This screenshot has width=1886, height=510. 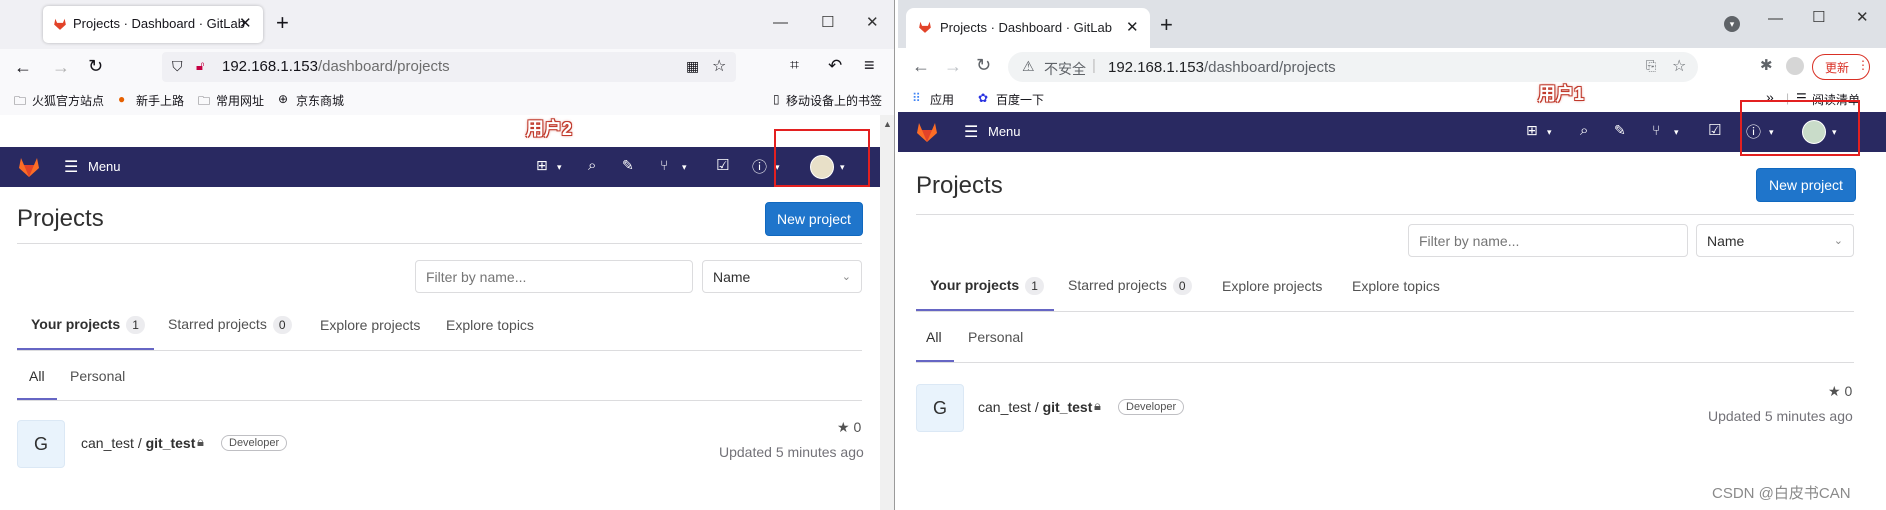 What do you see at coordinates (68, 100) in the screenshot?
I see `bookmark-item: 火狐官方站点` at bounding box center [68, 100].